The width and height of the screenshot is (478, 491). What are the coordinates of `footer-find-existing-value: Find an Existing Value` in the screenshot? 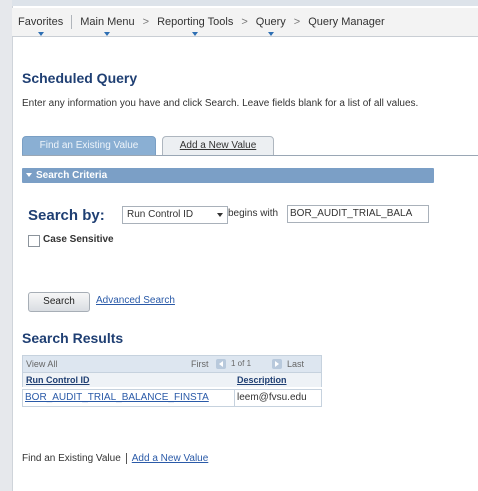 It's located at (71, 458).